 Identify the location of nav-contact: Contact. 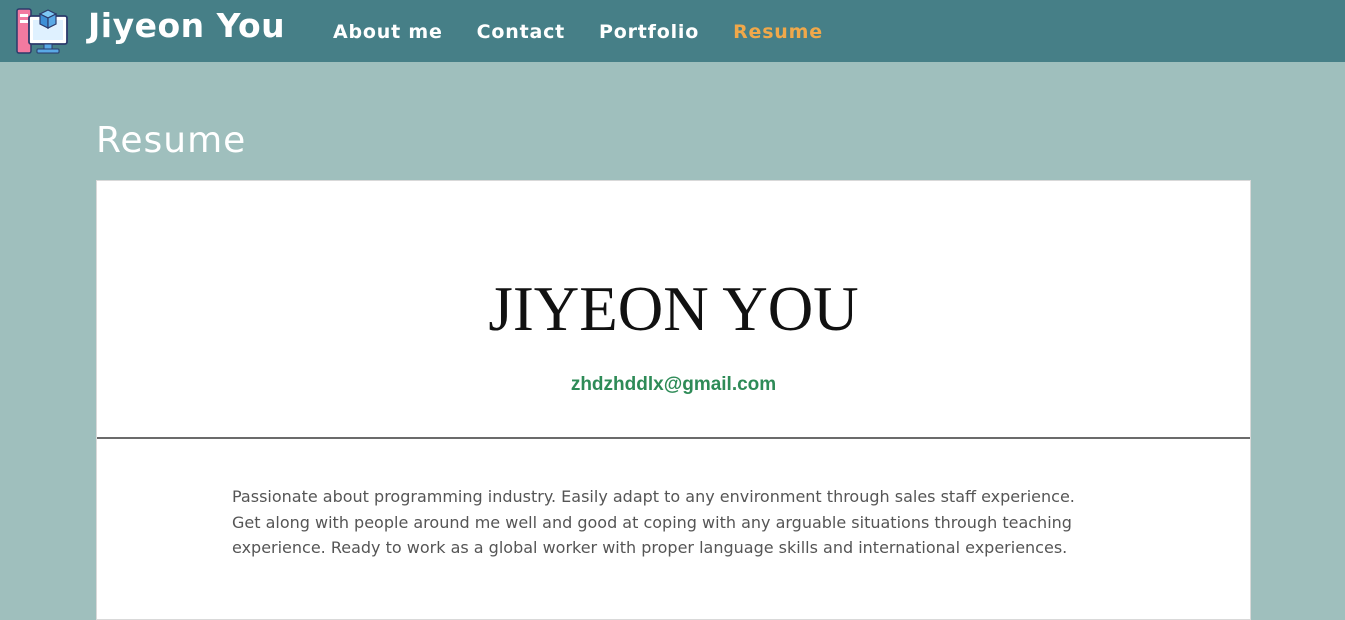
(521, 32).